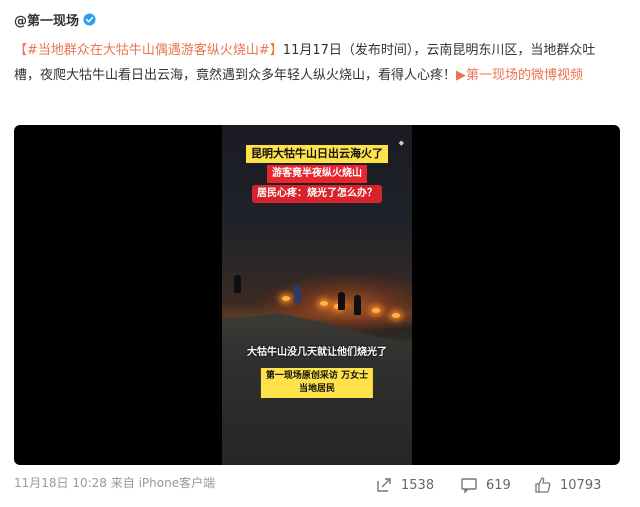 This screenshot has width=640, height=507. I want to click on post-time-source: 11月18日 10:28 来自 iPhone客户端, so click(114, 482).